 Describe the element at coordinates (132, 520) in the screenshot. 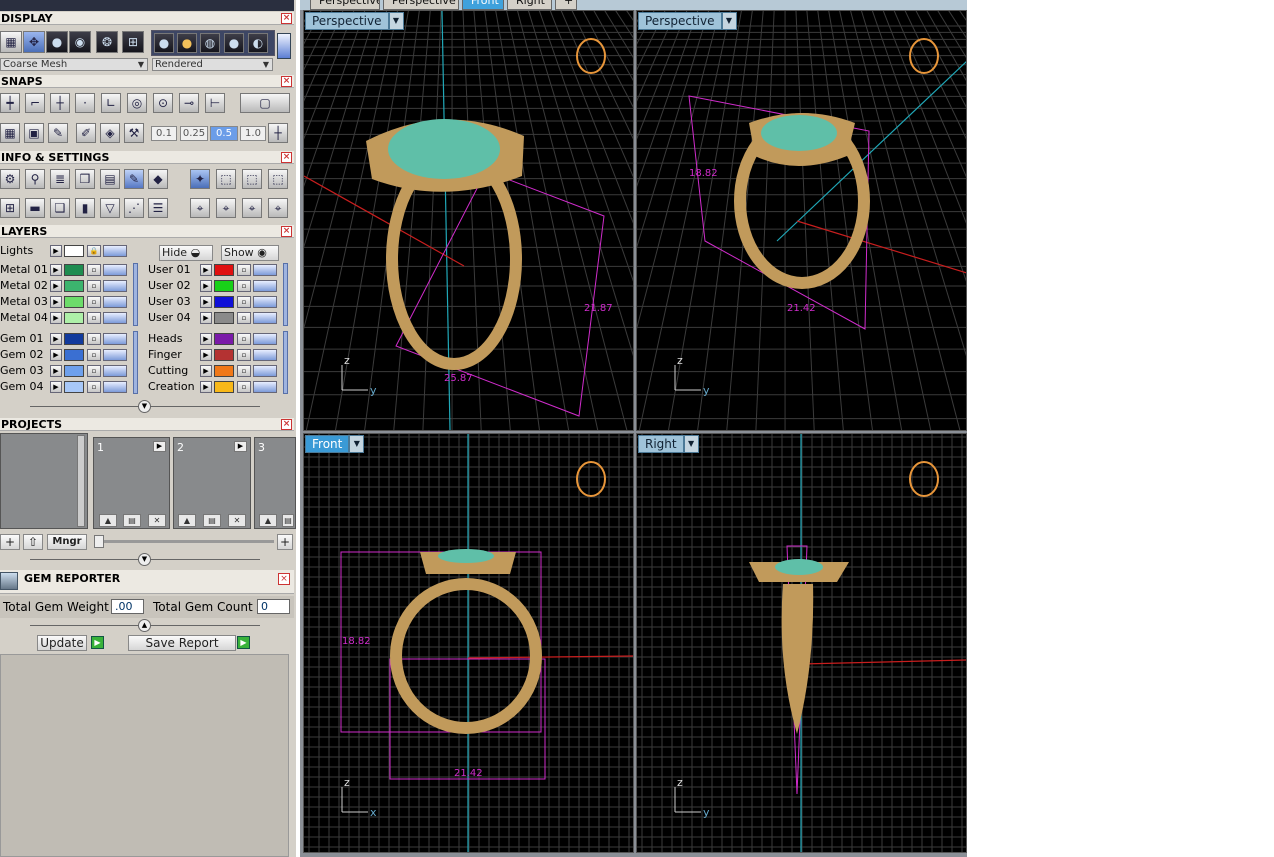

I see `save-icon: ▤` at that location.